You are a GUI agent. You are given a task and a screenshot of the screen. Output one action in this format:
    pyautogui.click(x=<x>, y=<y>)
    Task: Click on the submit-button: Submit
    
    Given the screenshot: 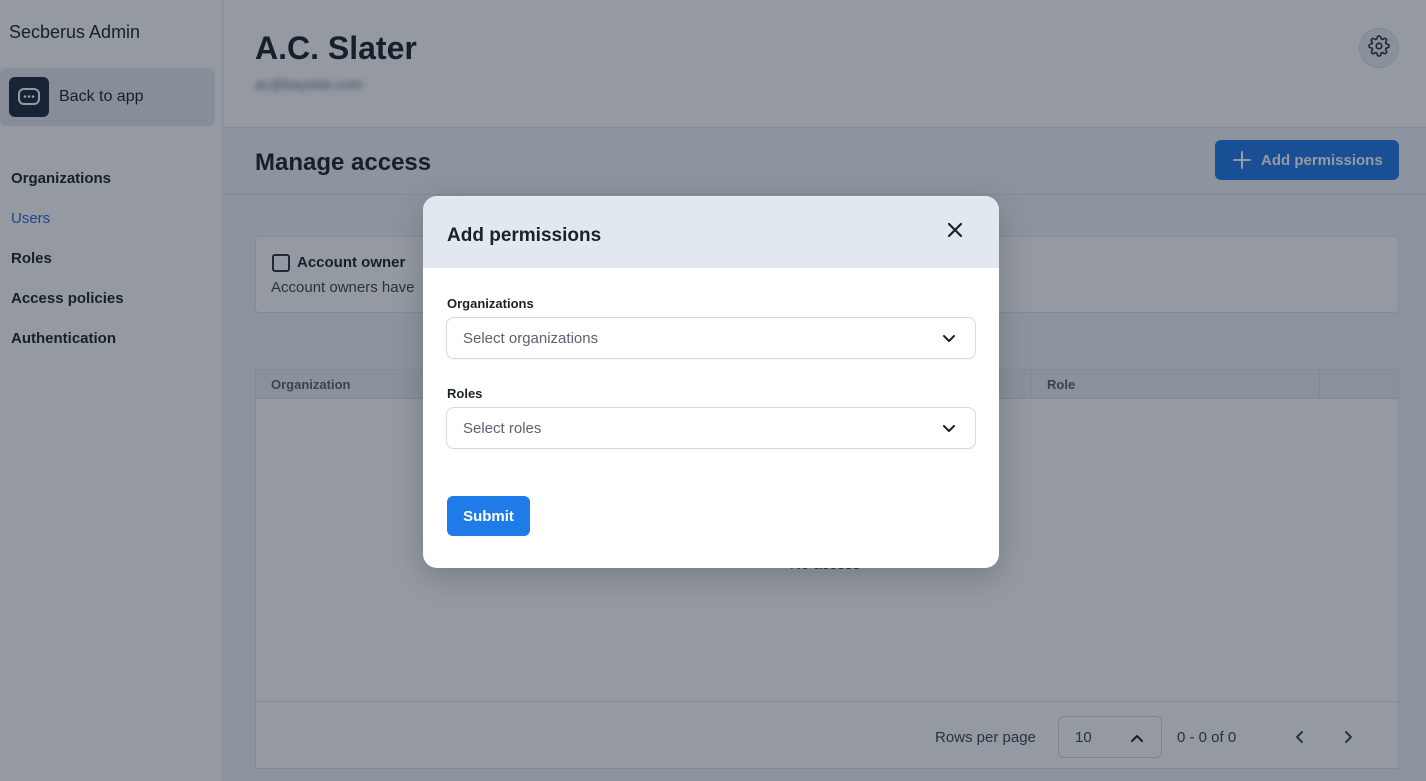 What is the action you would take?
    pyautogui.click(x=488, y=516)
    